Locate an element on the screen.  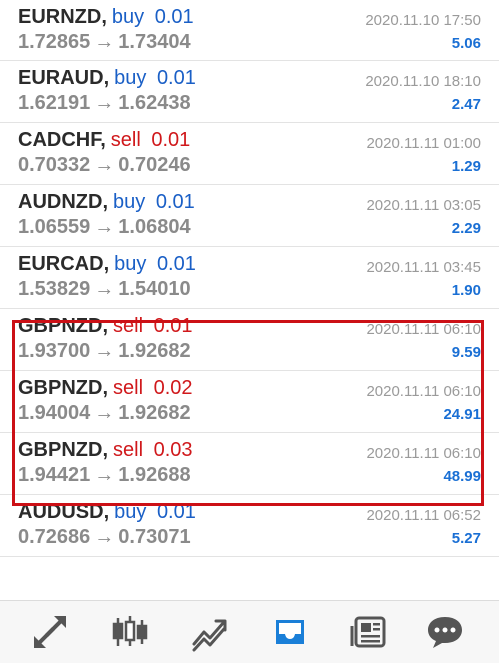
close-price: 0.70246 is located at coordinates (154, 165).